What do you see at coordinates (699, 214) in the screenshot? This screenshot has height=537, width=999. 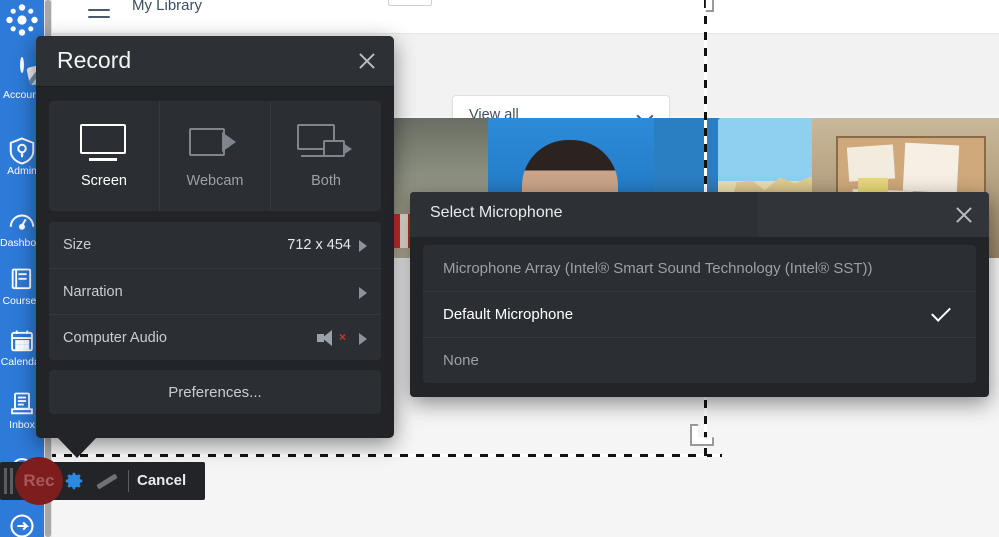 I see `select-microphone-header: Select Microphone` at bounding box center [699, 214].